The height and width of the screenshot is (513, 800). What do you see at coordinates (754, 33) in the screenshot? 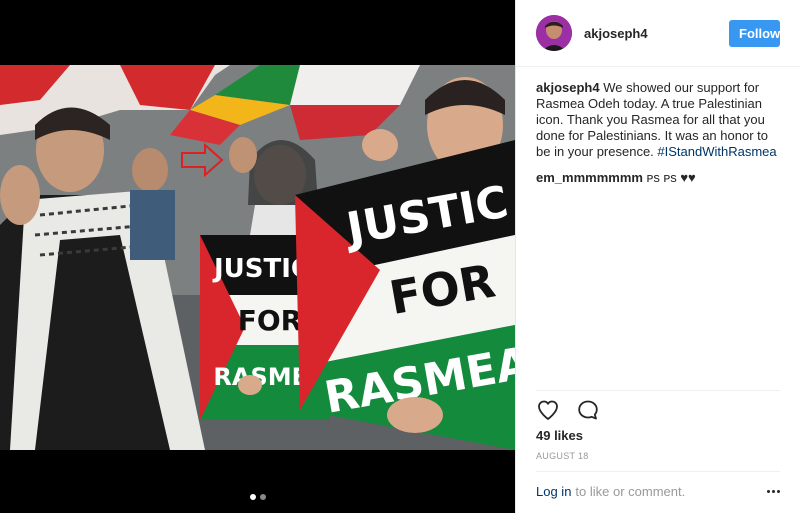
I see `follow-button: Follow` at bounding box center [754, 33].